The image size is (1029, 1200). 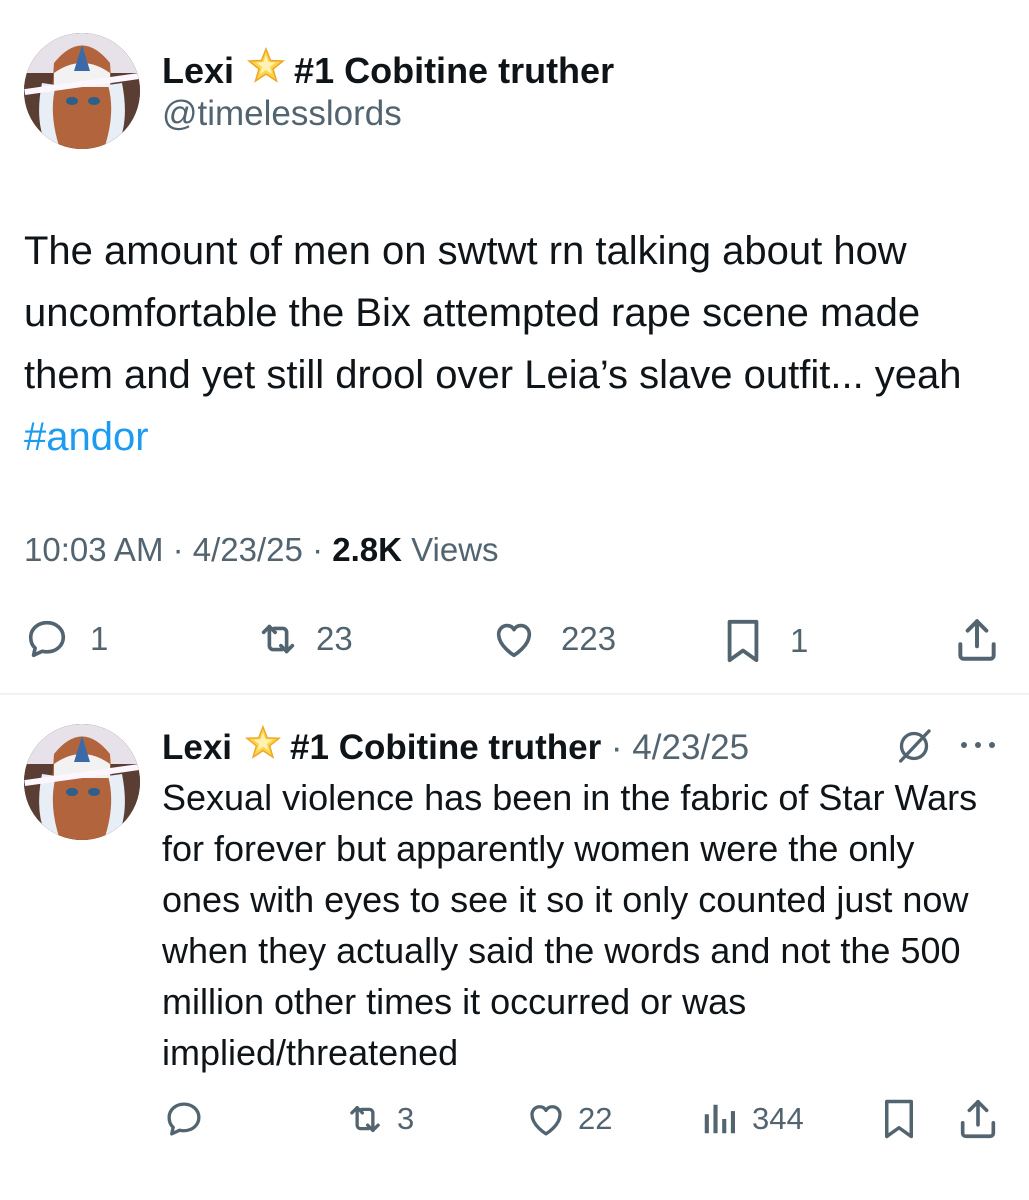 I want to click on repost-count: 23, so click(x=334, y=638).